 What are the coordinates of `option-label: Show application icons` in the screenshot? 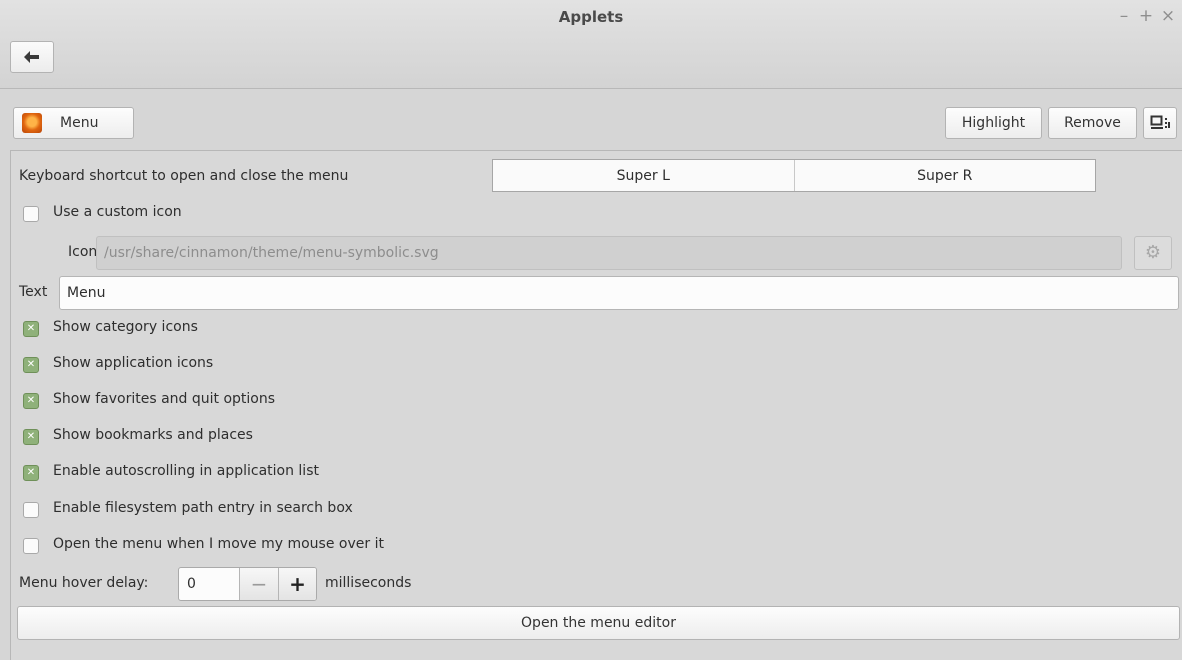 It's located at (133, 363).